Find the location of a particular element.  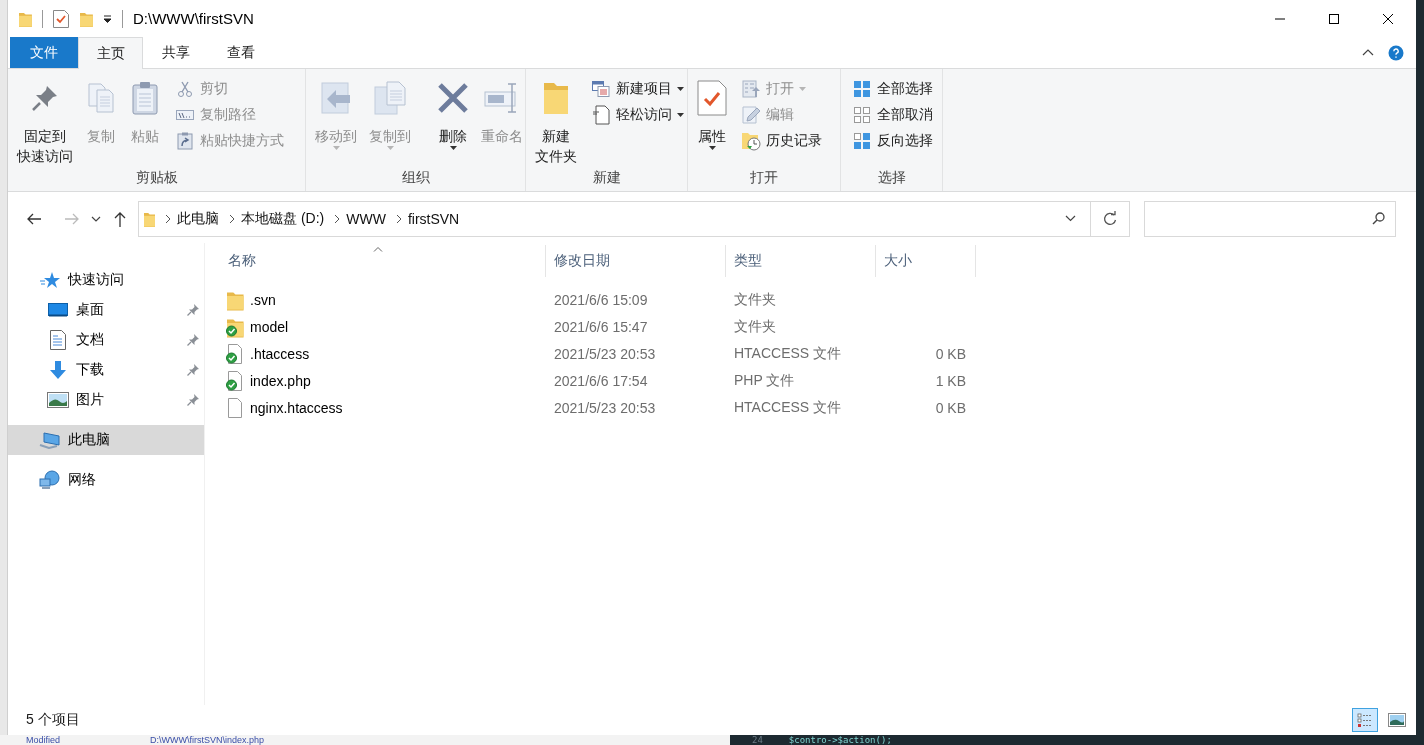

ribbon-button: 历史记录 is located at coordinates (781, 141).